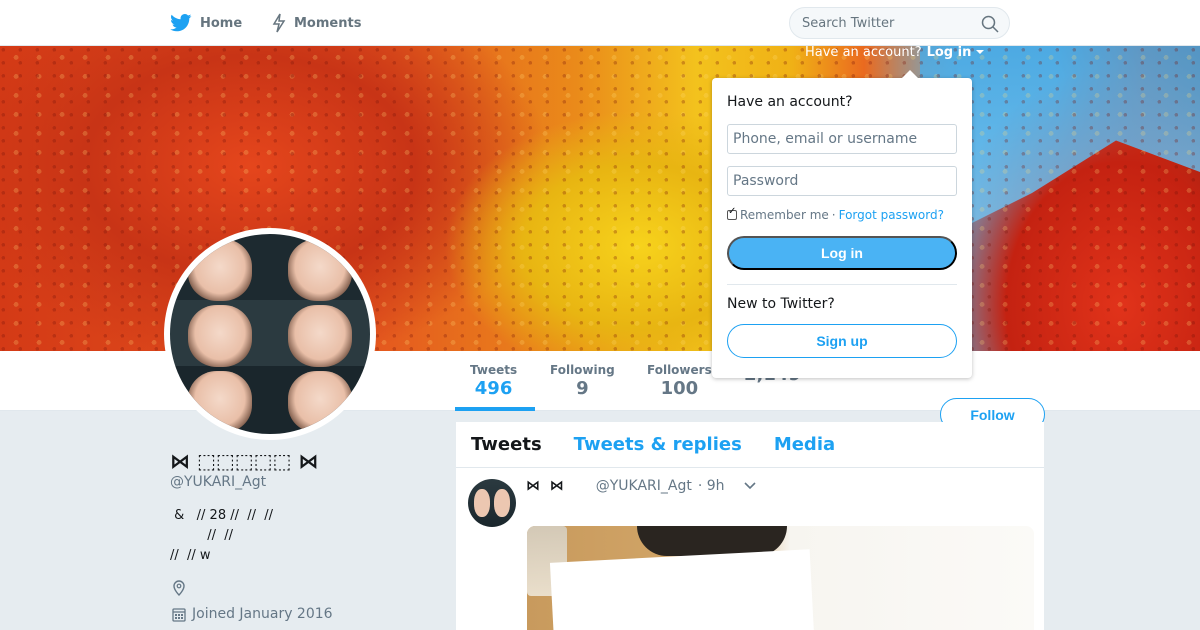  I want to click on nav-home-label: Home, so click(221, 23).